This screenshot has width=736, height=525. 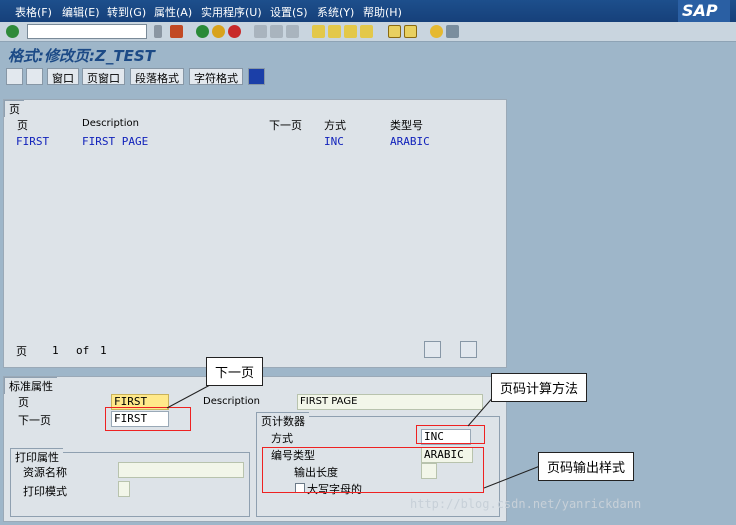 What do you see at coordinates (14, 76) in the screenshot?
I see `display-icon` at bounding box center [14, 76].